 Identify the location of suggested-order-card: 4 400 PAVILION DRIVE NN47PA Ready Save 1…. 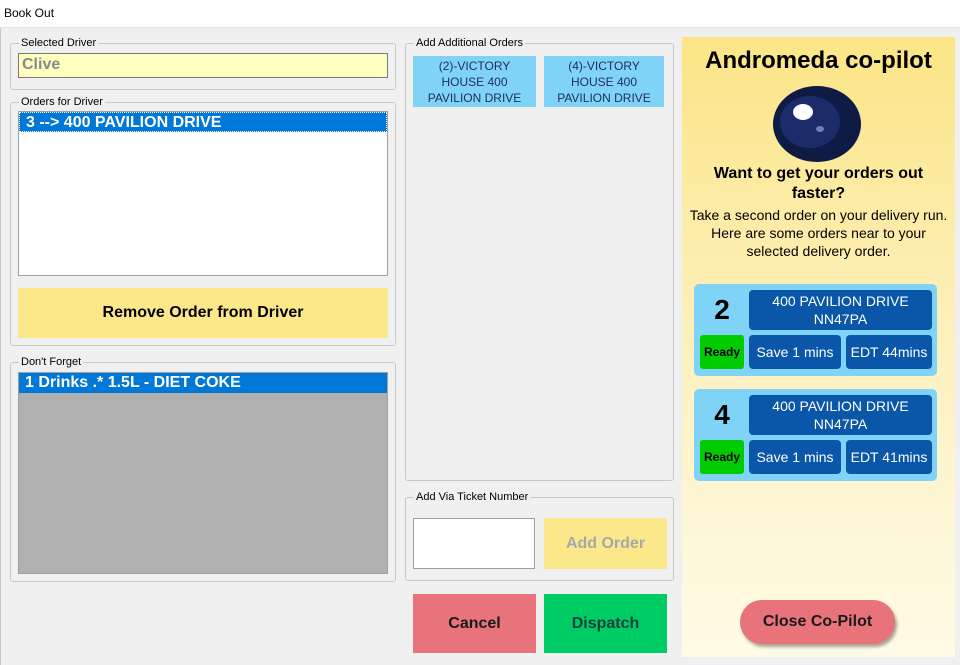
(815, 435).